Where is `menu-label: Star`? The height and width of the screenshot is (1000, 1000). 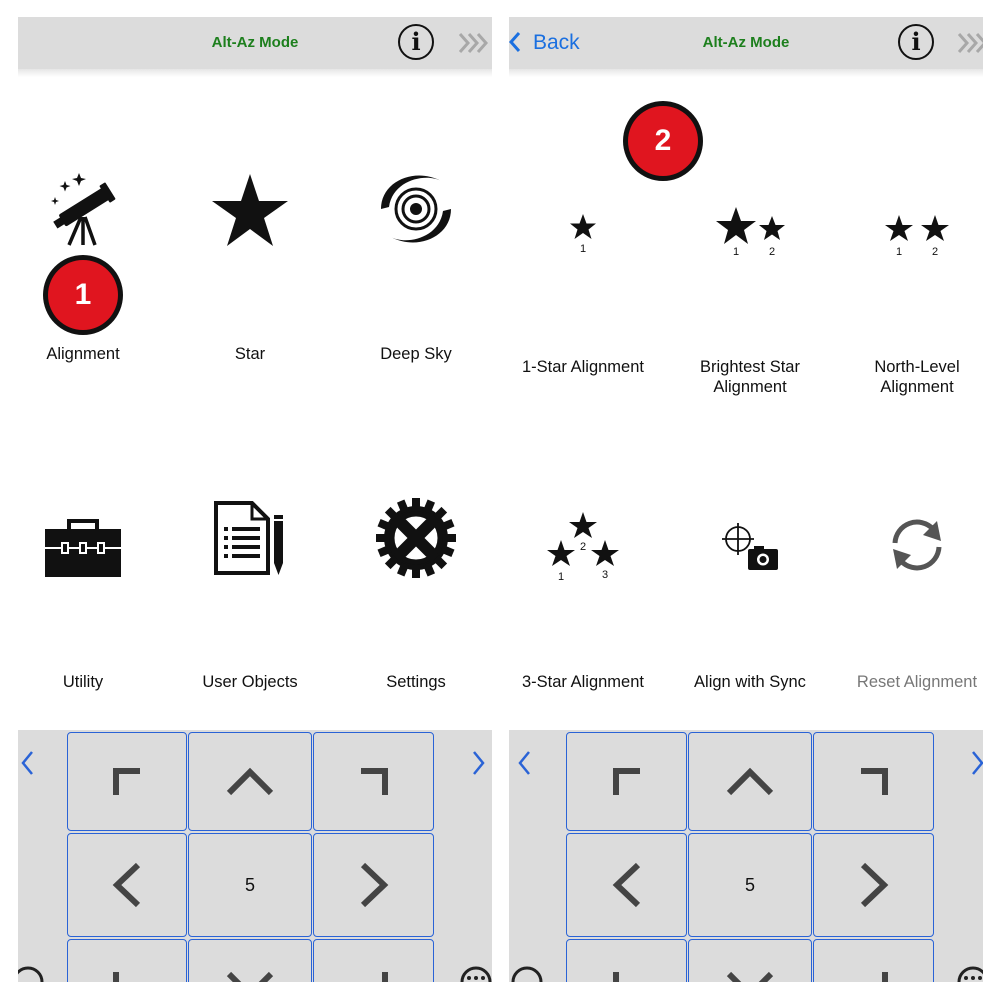 menu-label: Star is located at coordinates (250, 354).